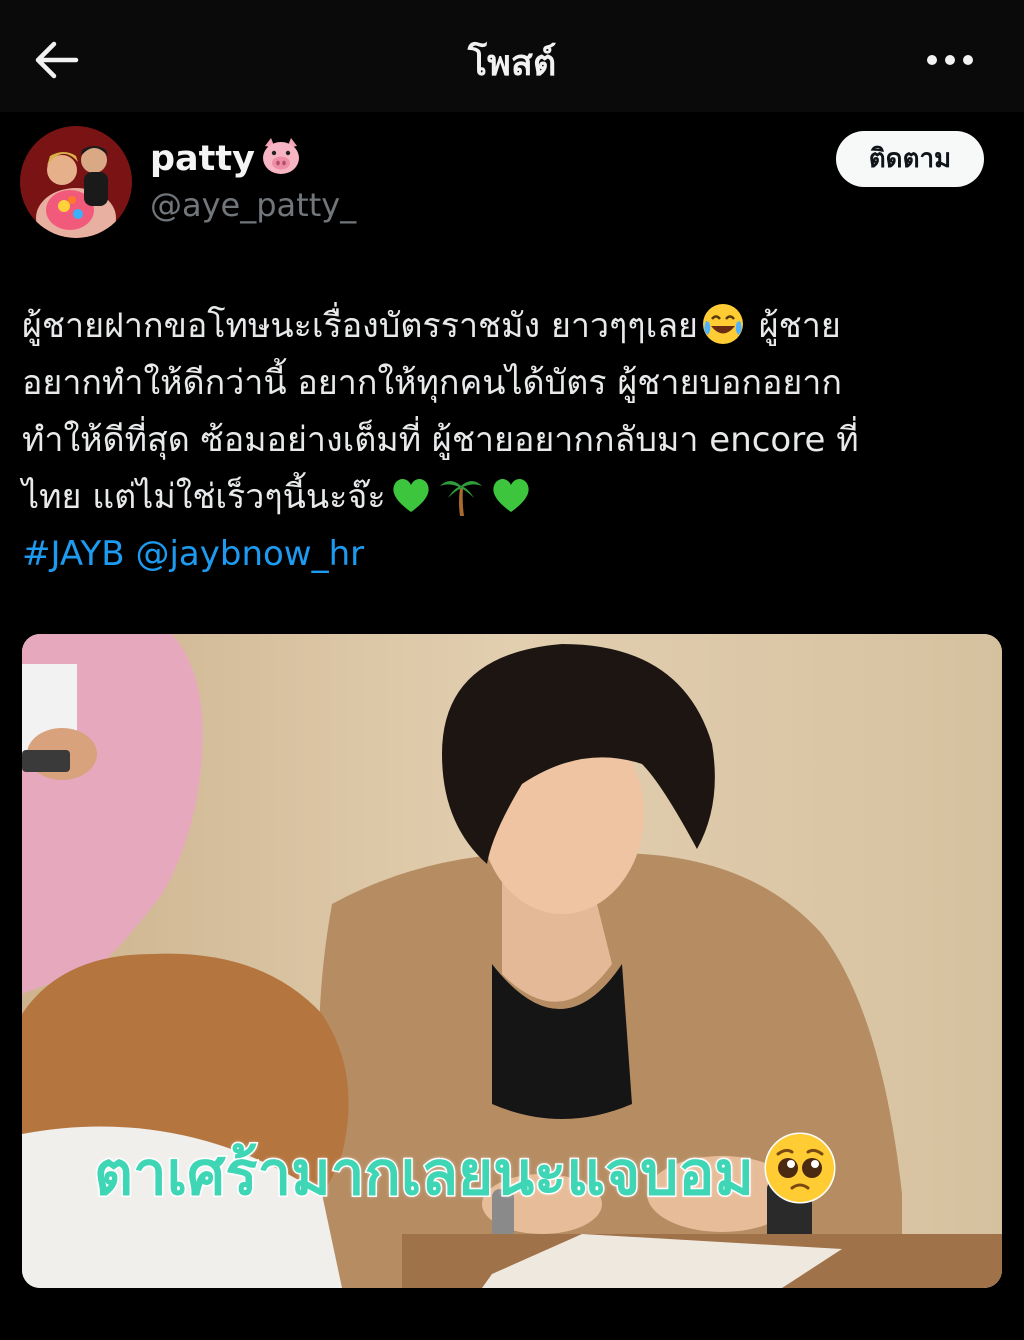 The height and width of the screenshot is (1340, 1024). I want to click on hashtag-link: #JAYB, so click(73, 554).